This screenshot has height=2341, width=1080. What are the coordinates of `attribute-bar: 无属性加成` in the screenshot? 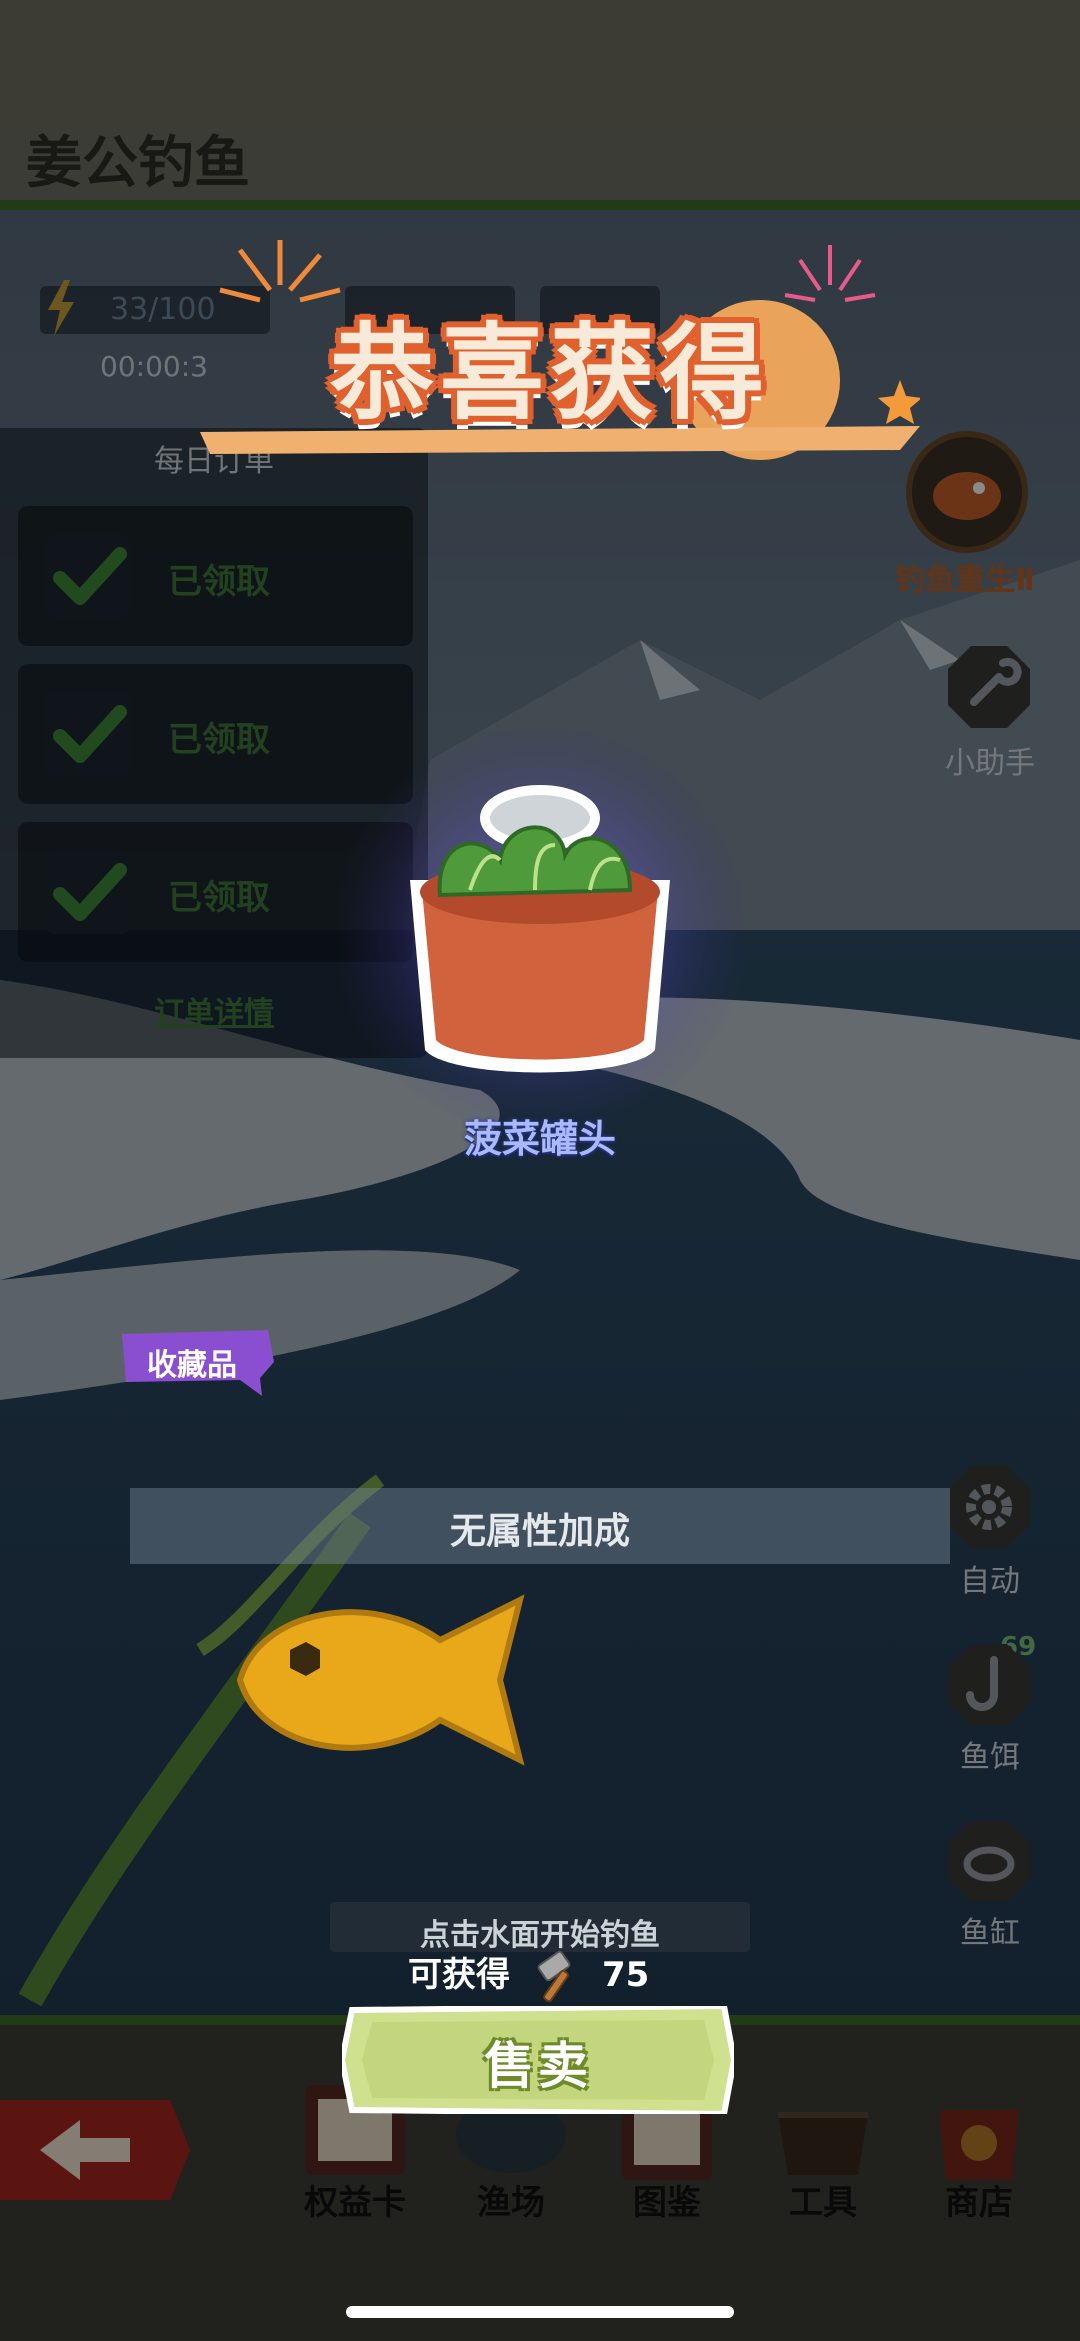 It's located at (540, 1526).